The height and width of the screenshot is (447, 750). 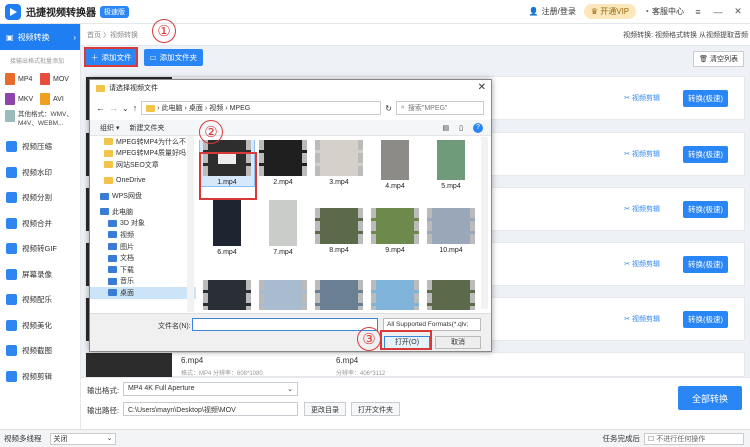 I want to click on sidebar-item-record: 屏幕录像, so click(x=40, y=275).